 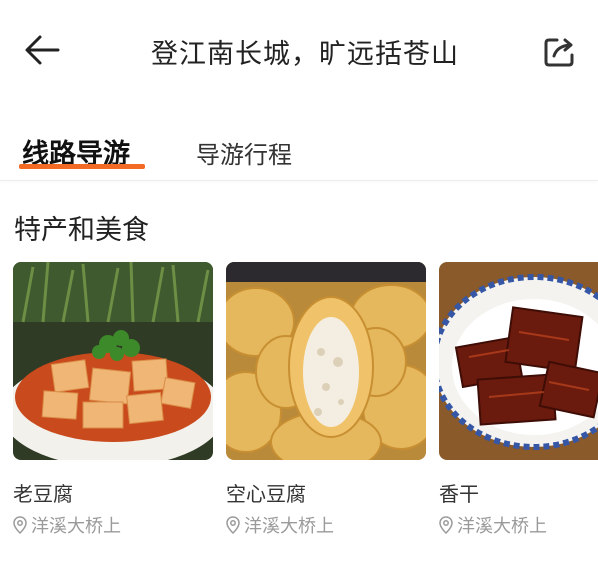 I want to click on back-button, so click(x=42, y=50).